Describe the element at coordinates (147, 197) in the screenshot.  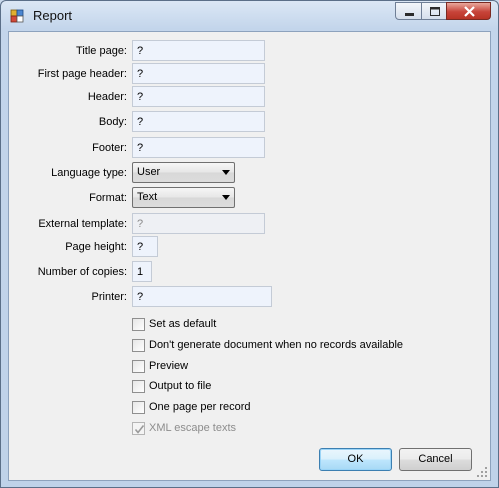
I see `format-value: Text` at that location.